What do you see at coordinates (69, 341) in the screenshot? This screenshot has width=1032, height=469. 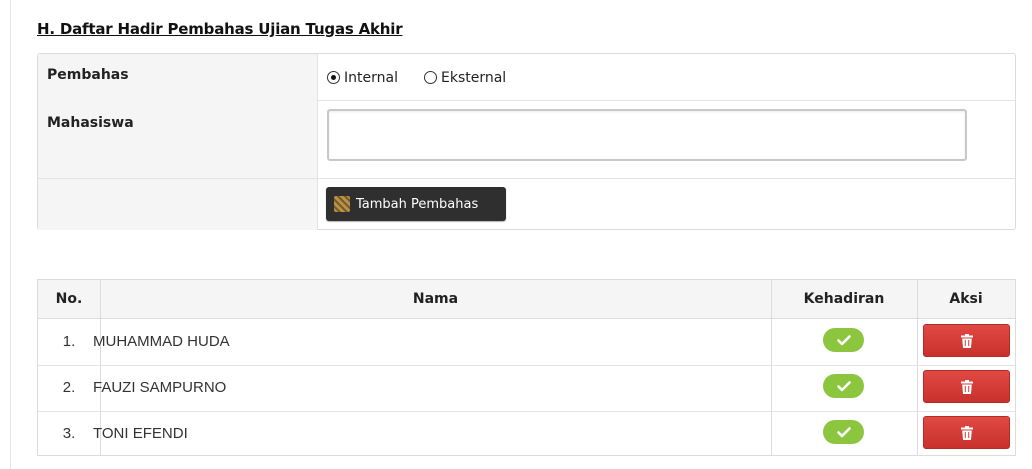 I see `row-number: 1.` at bounding box center [69, 341].